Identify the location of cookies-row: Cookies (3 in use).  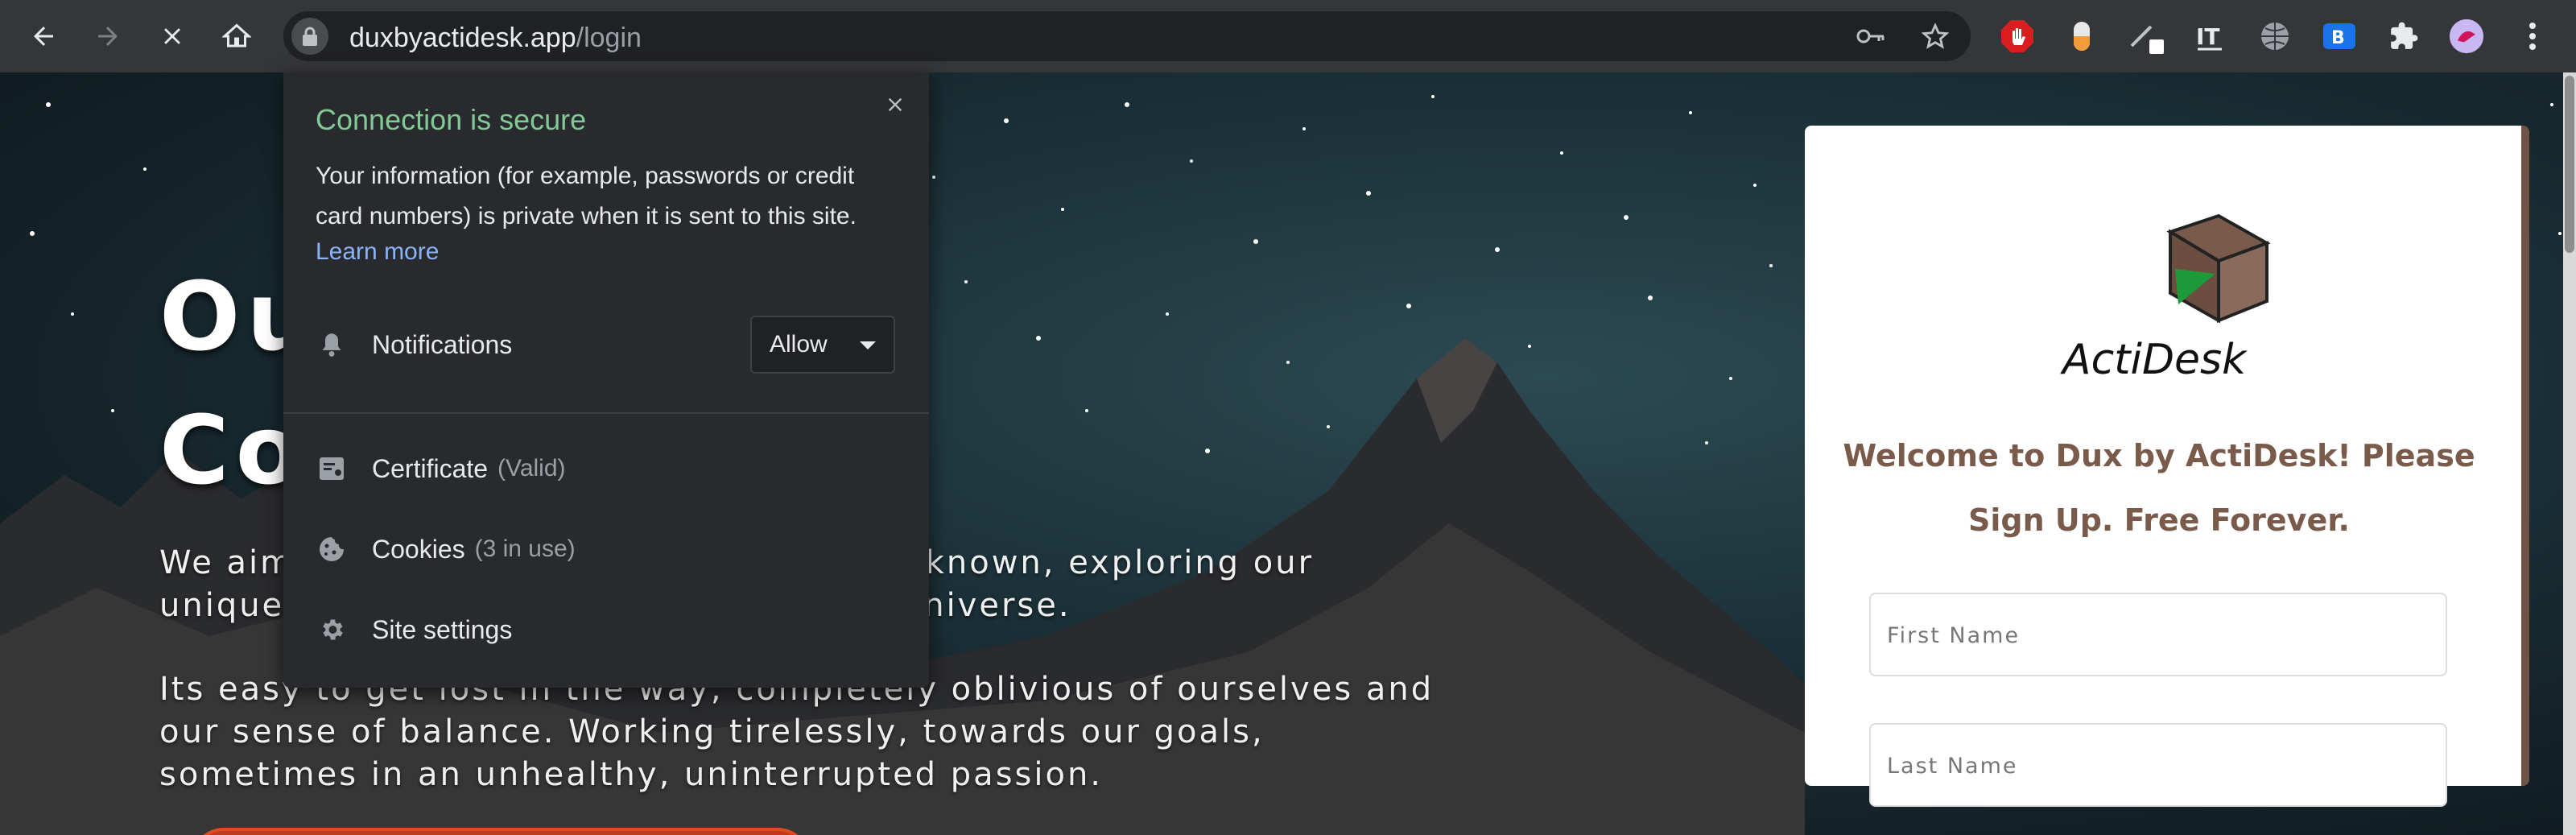
(446, 549).